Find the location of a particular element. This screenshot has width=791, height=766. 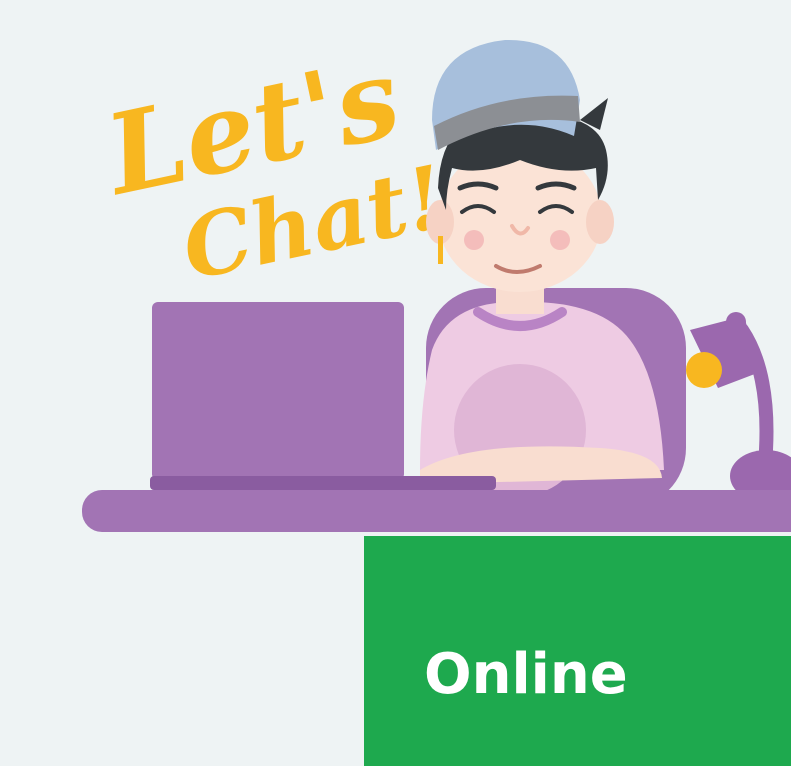

cheek-left is located at coordinates (474, 240).